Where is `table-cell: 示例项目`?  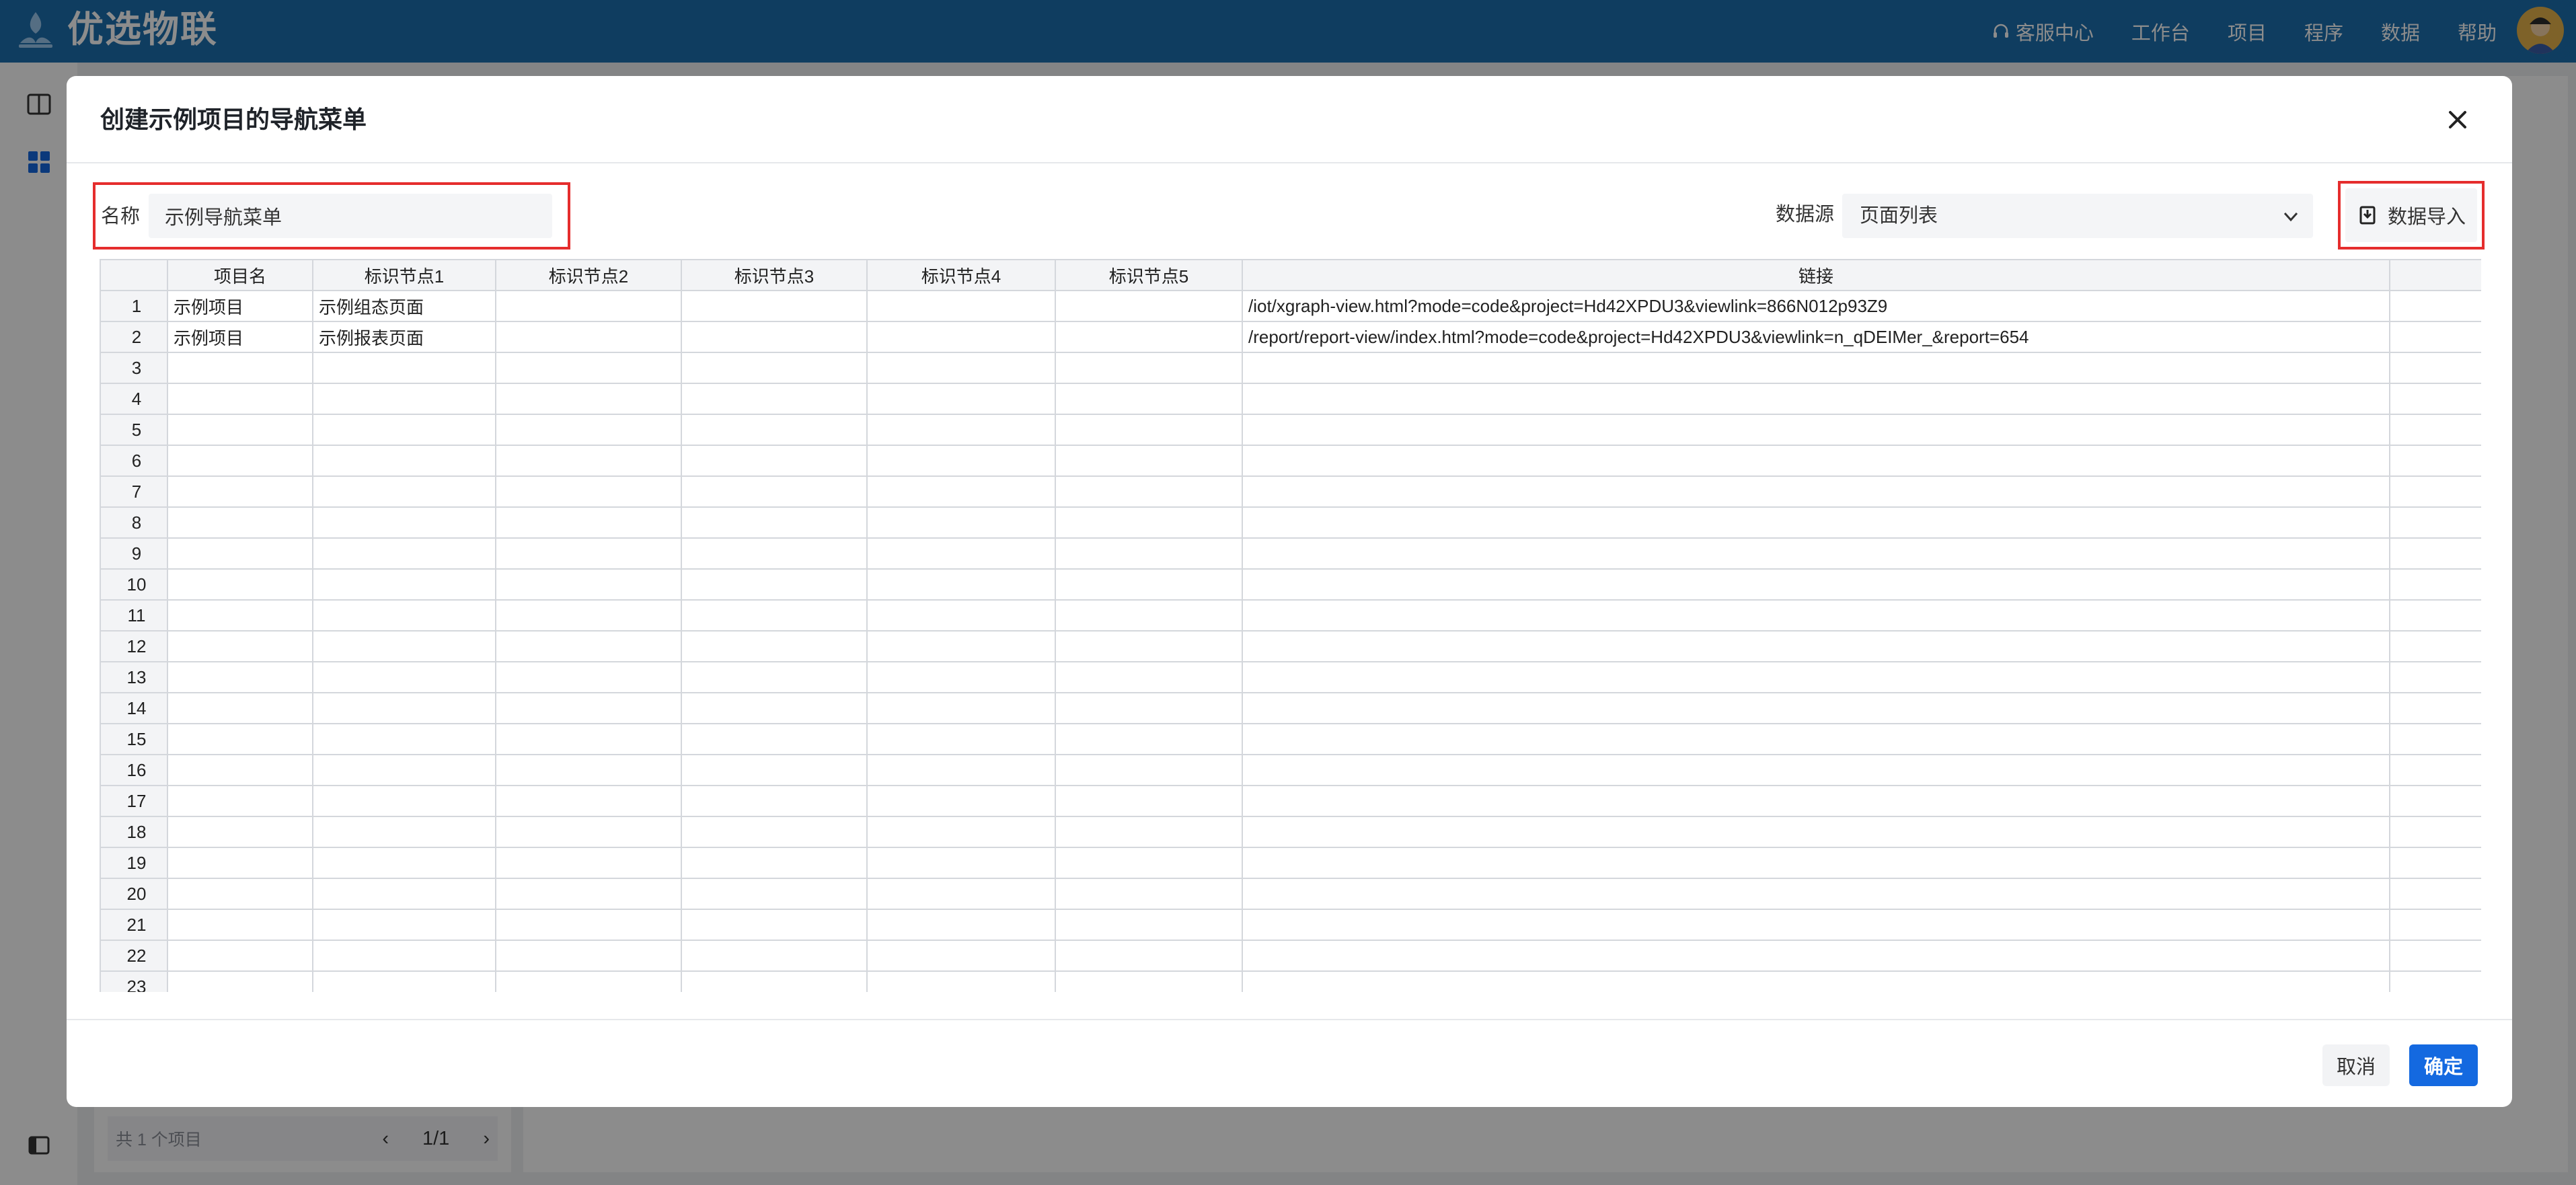
table-cell: 示例项目 is located at coordinates (240, 337).